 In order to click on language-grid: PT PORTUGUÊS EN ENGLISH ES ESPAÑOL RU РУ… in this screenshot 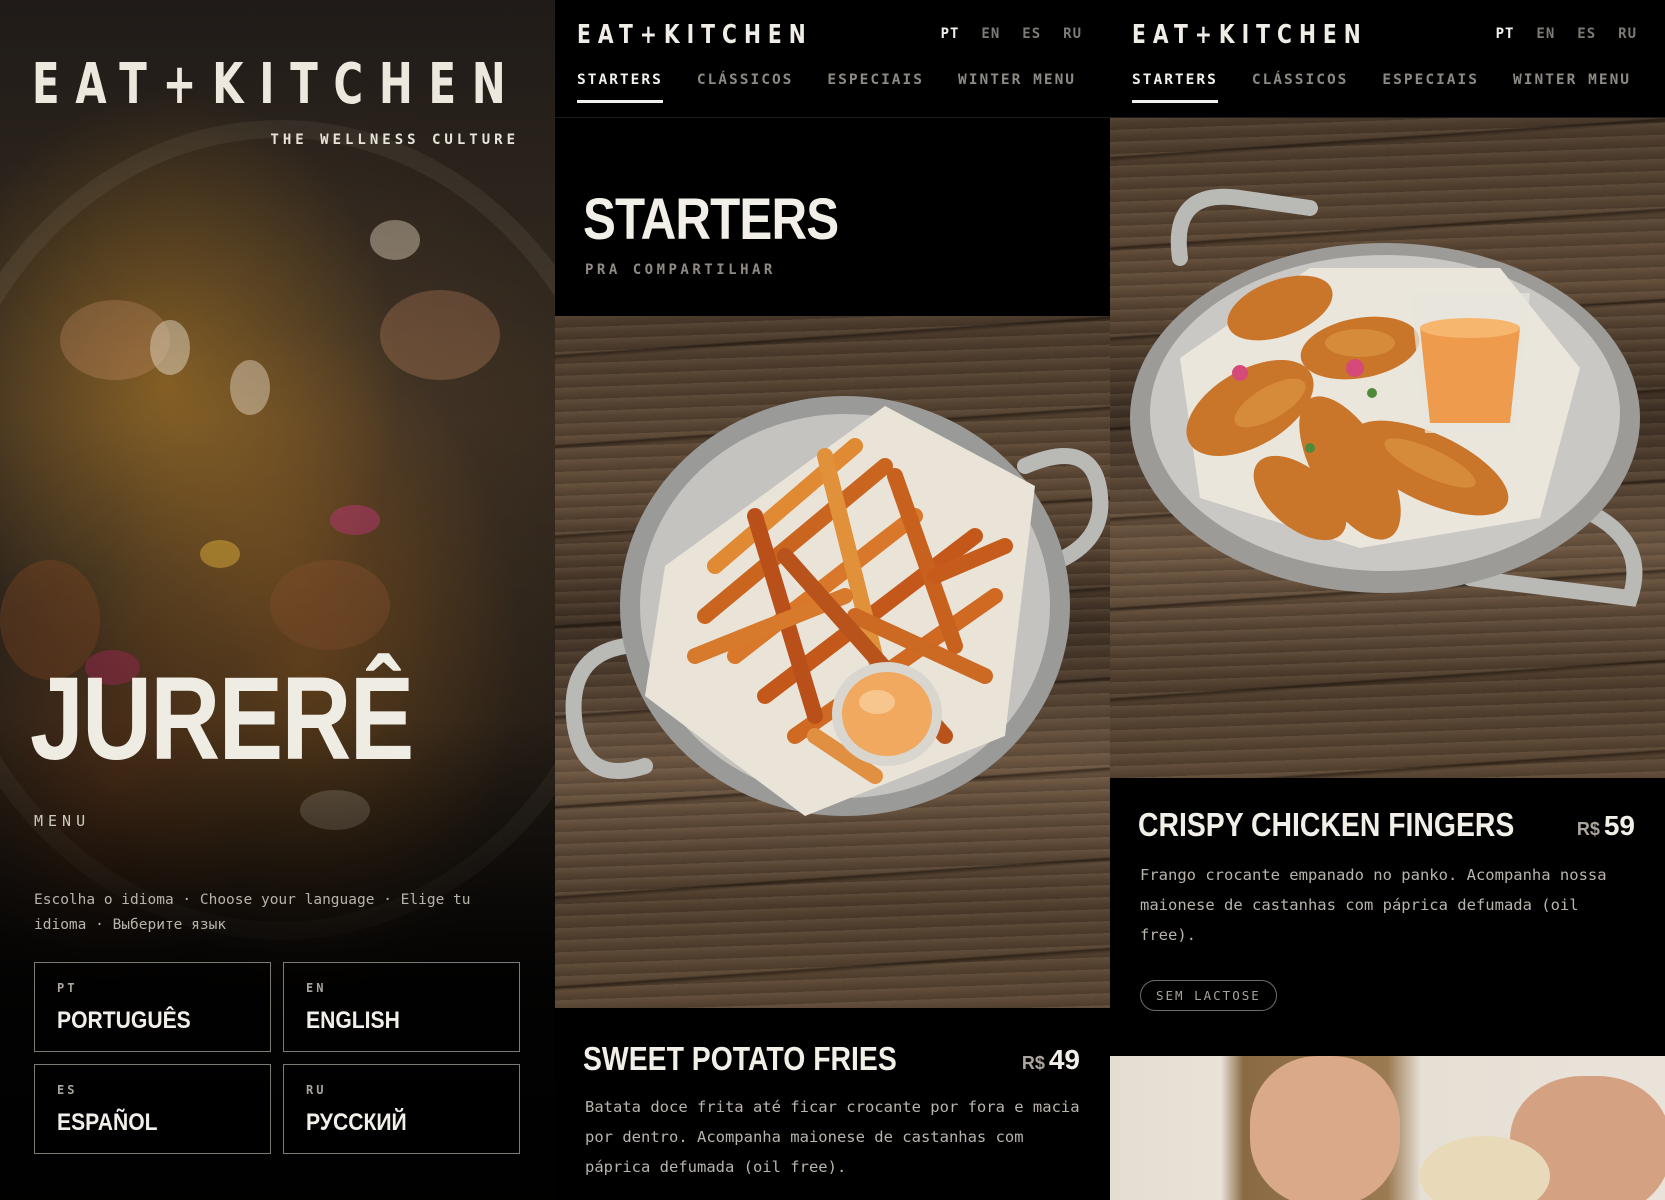, I will do `click(277, 1058)`.